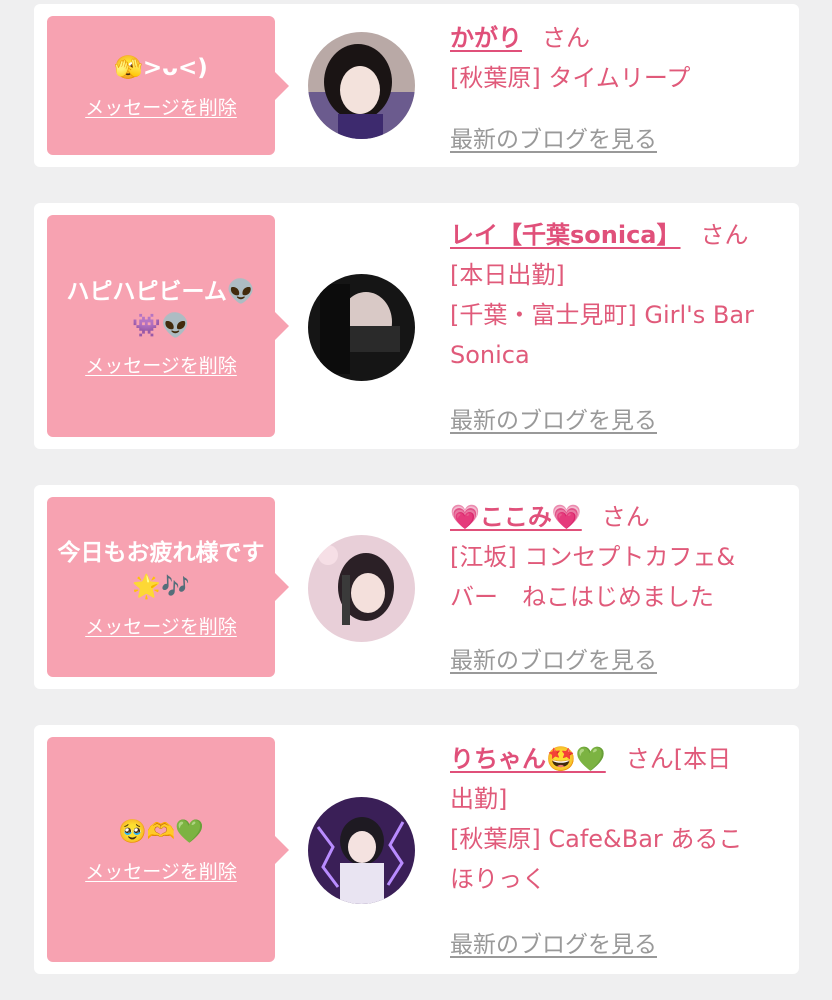 Image resolution: width=832 pixels, height=1000 pixels. I want to click on message-bubble: 今日もお疲れ様です🌟🎶 メッセージを削除, so click(161, 587).